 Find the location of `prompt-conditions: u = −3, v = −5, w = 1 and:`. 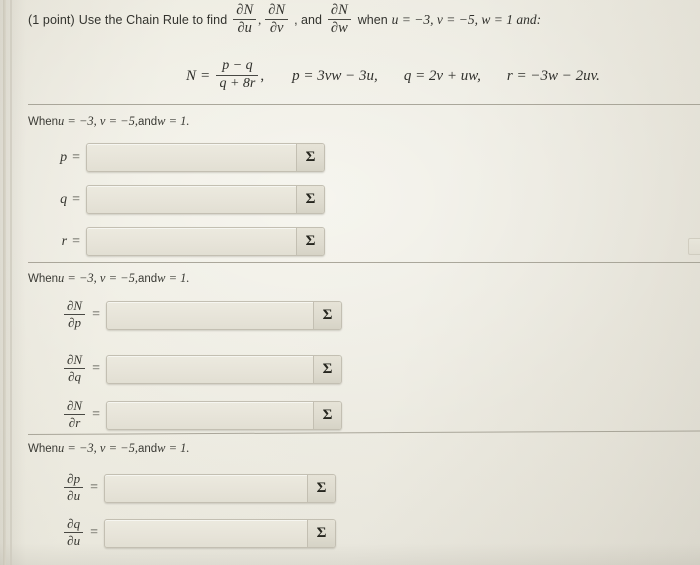

prompt-conditions: u = −3, v = −5, w = 1 and: is located at coordinates (466, 20).